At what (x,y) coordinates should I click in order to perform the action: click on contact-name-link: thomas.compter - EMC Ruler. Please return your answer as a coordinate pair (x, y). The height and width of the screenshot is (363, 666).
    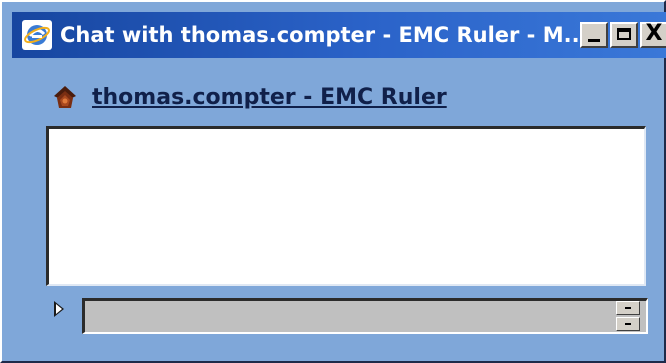
    Looking at the image, I should click on (269, 97).